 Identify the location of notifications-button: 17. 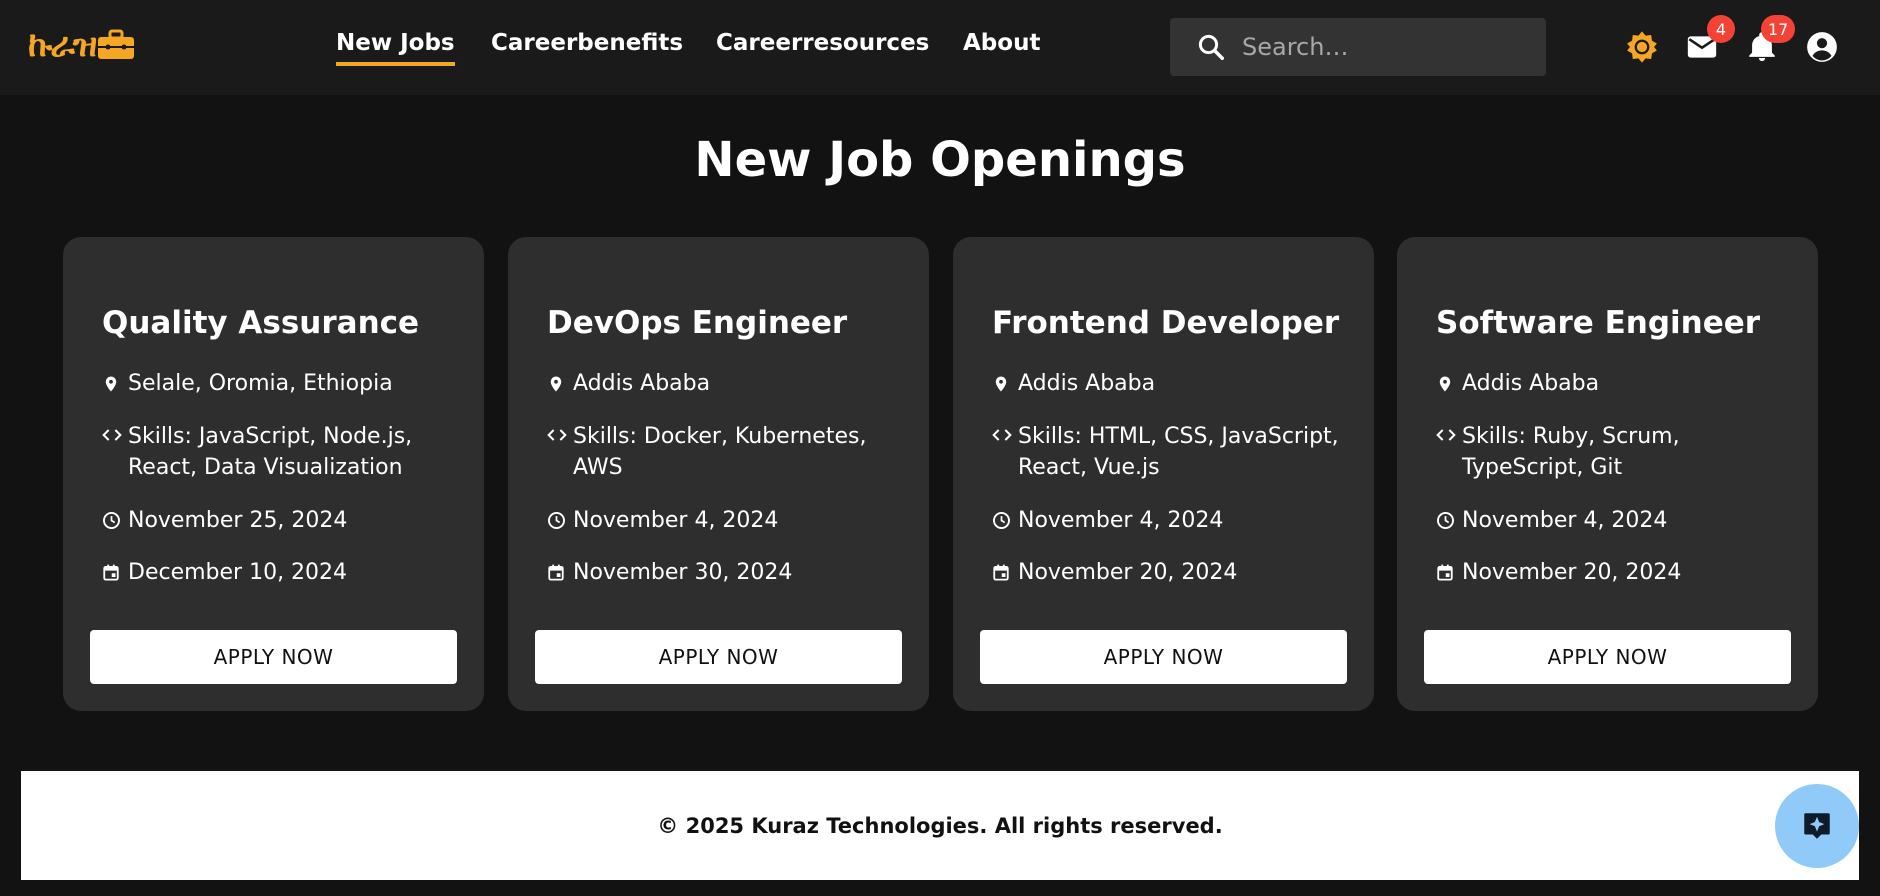
(1770, 39).